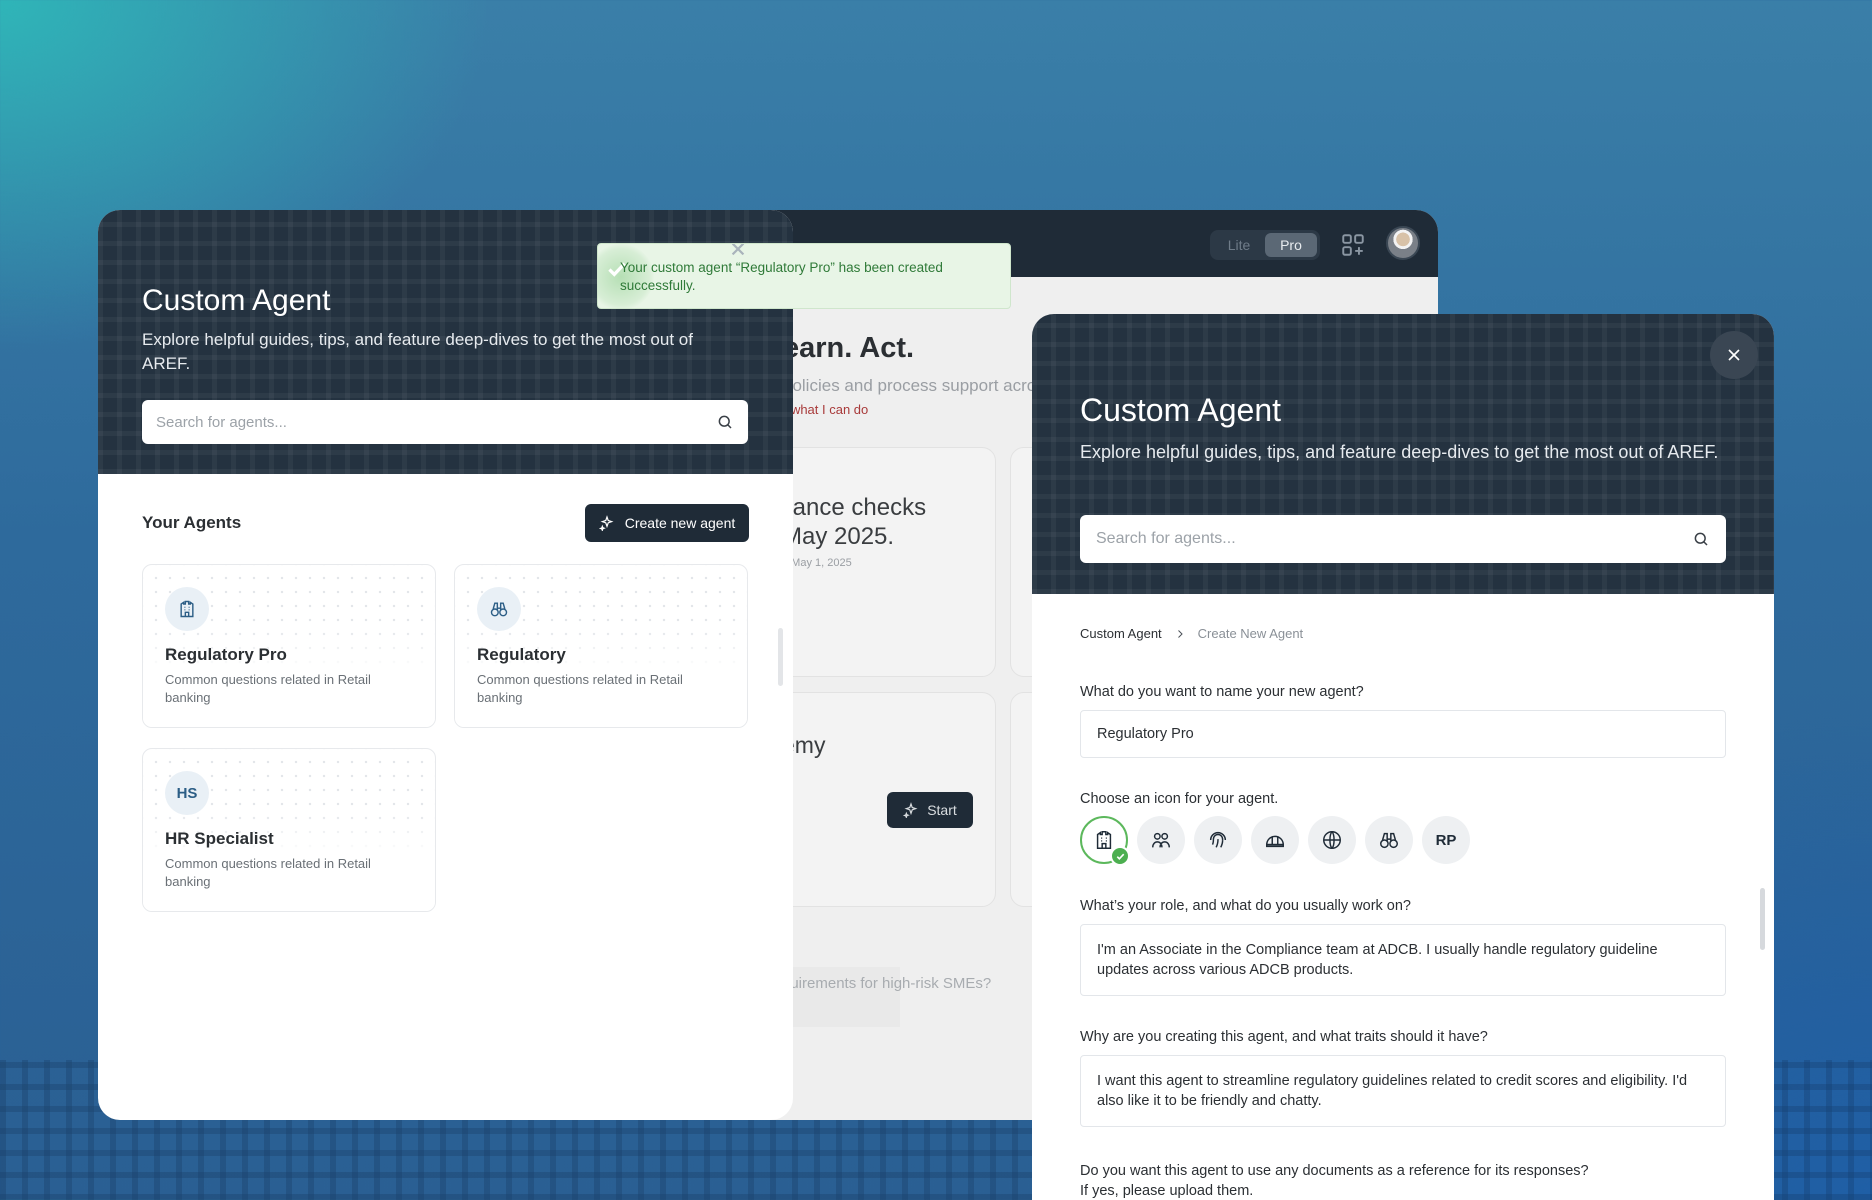 This screenshot has width=1872, height=1200. What do you see at coordinates (942, 810) in the screenshot?
I see `start-button-label: Start` at bounding box center [942, 810].